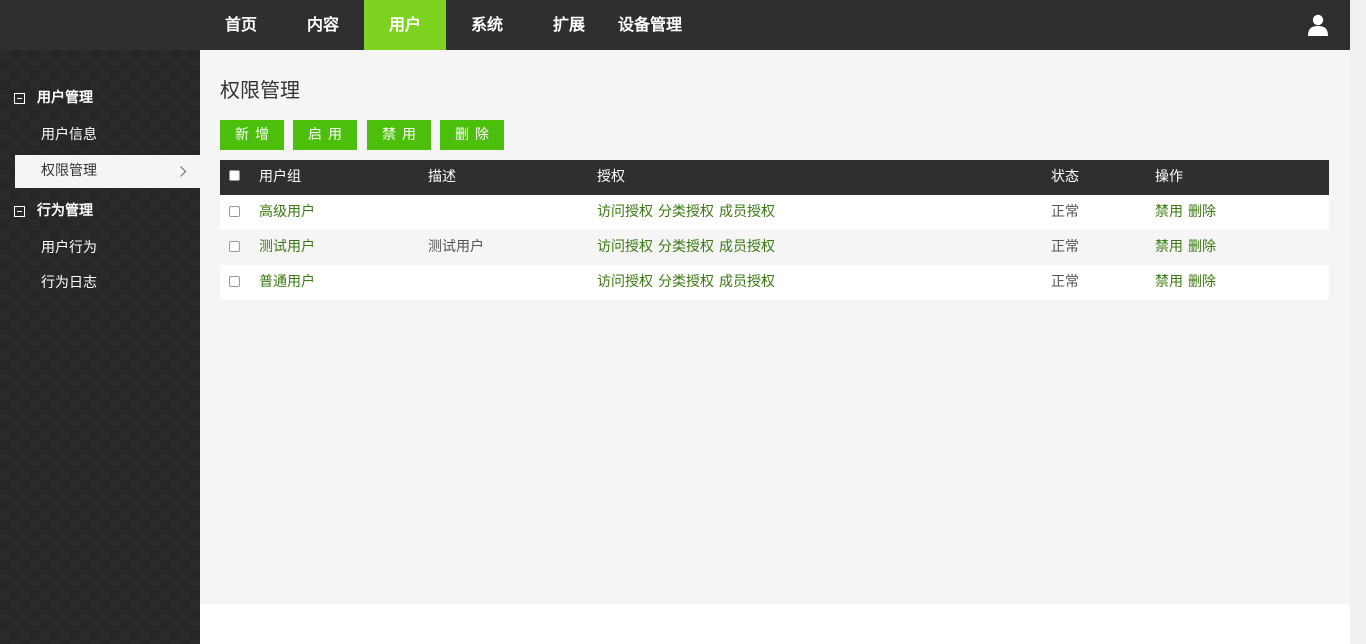 This screenshot has height=644, width=1366. I want to click on user-icon, so click(1318, 25).